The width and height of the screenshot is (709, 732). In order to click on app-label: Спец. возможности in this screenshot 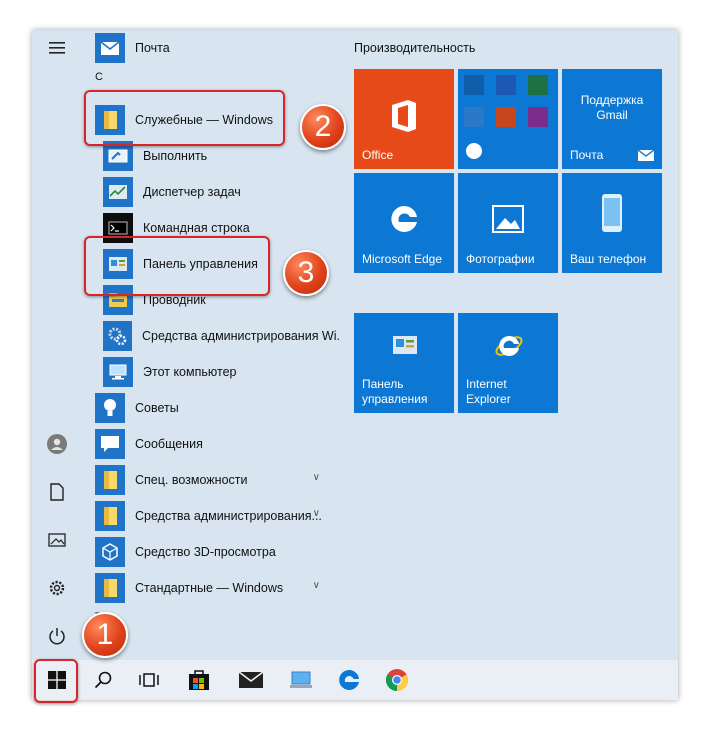, I will do `click(191, 480)`.